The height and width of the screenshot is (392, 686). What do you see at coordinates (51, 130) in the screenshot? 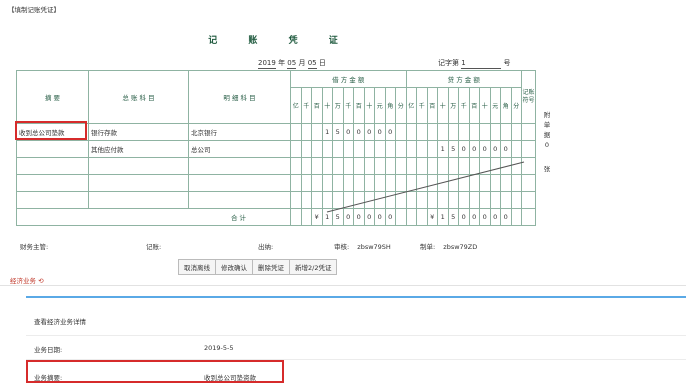
I see `highlight-summary-cell` at bounding box center [51, 130].